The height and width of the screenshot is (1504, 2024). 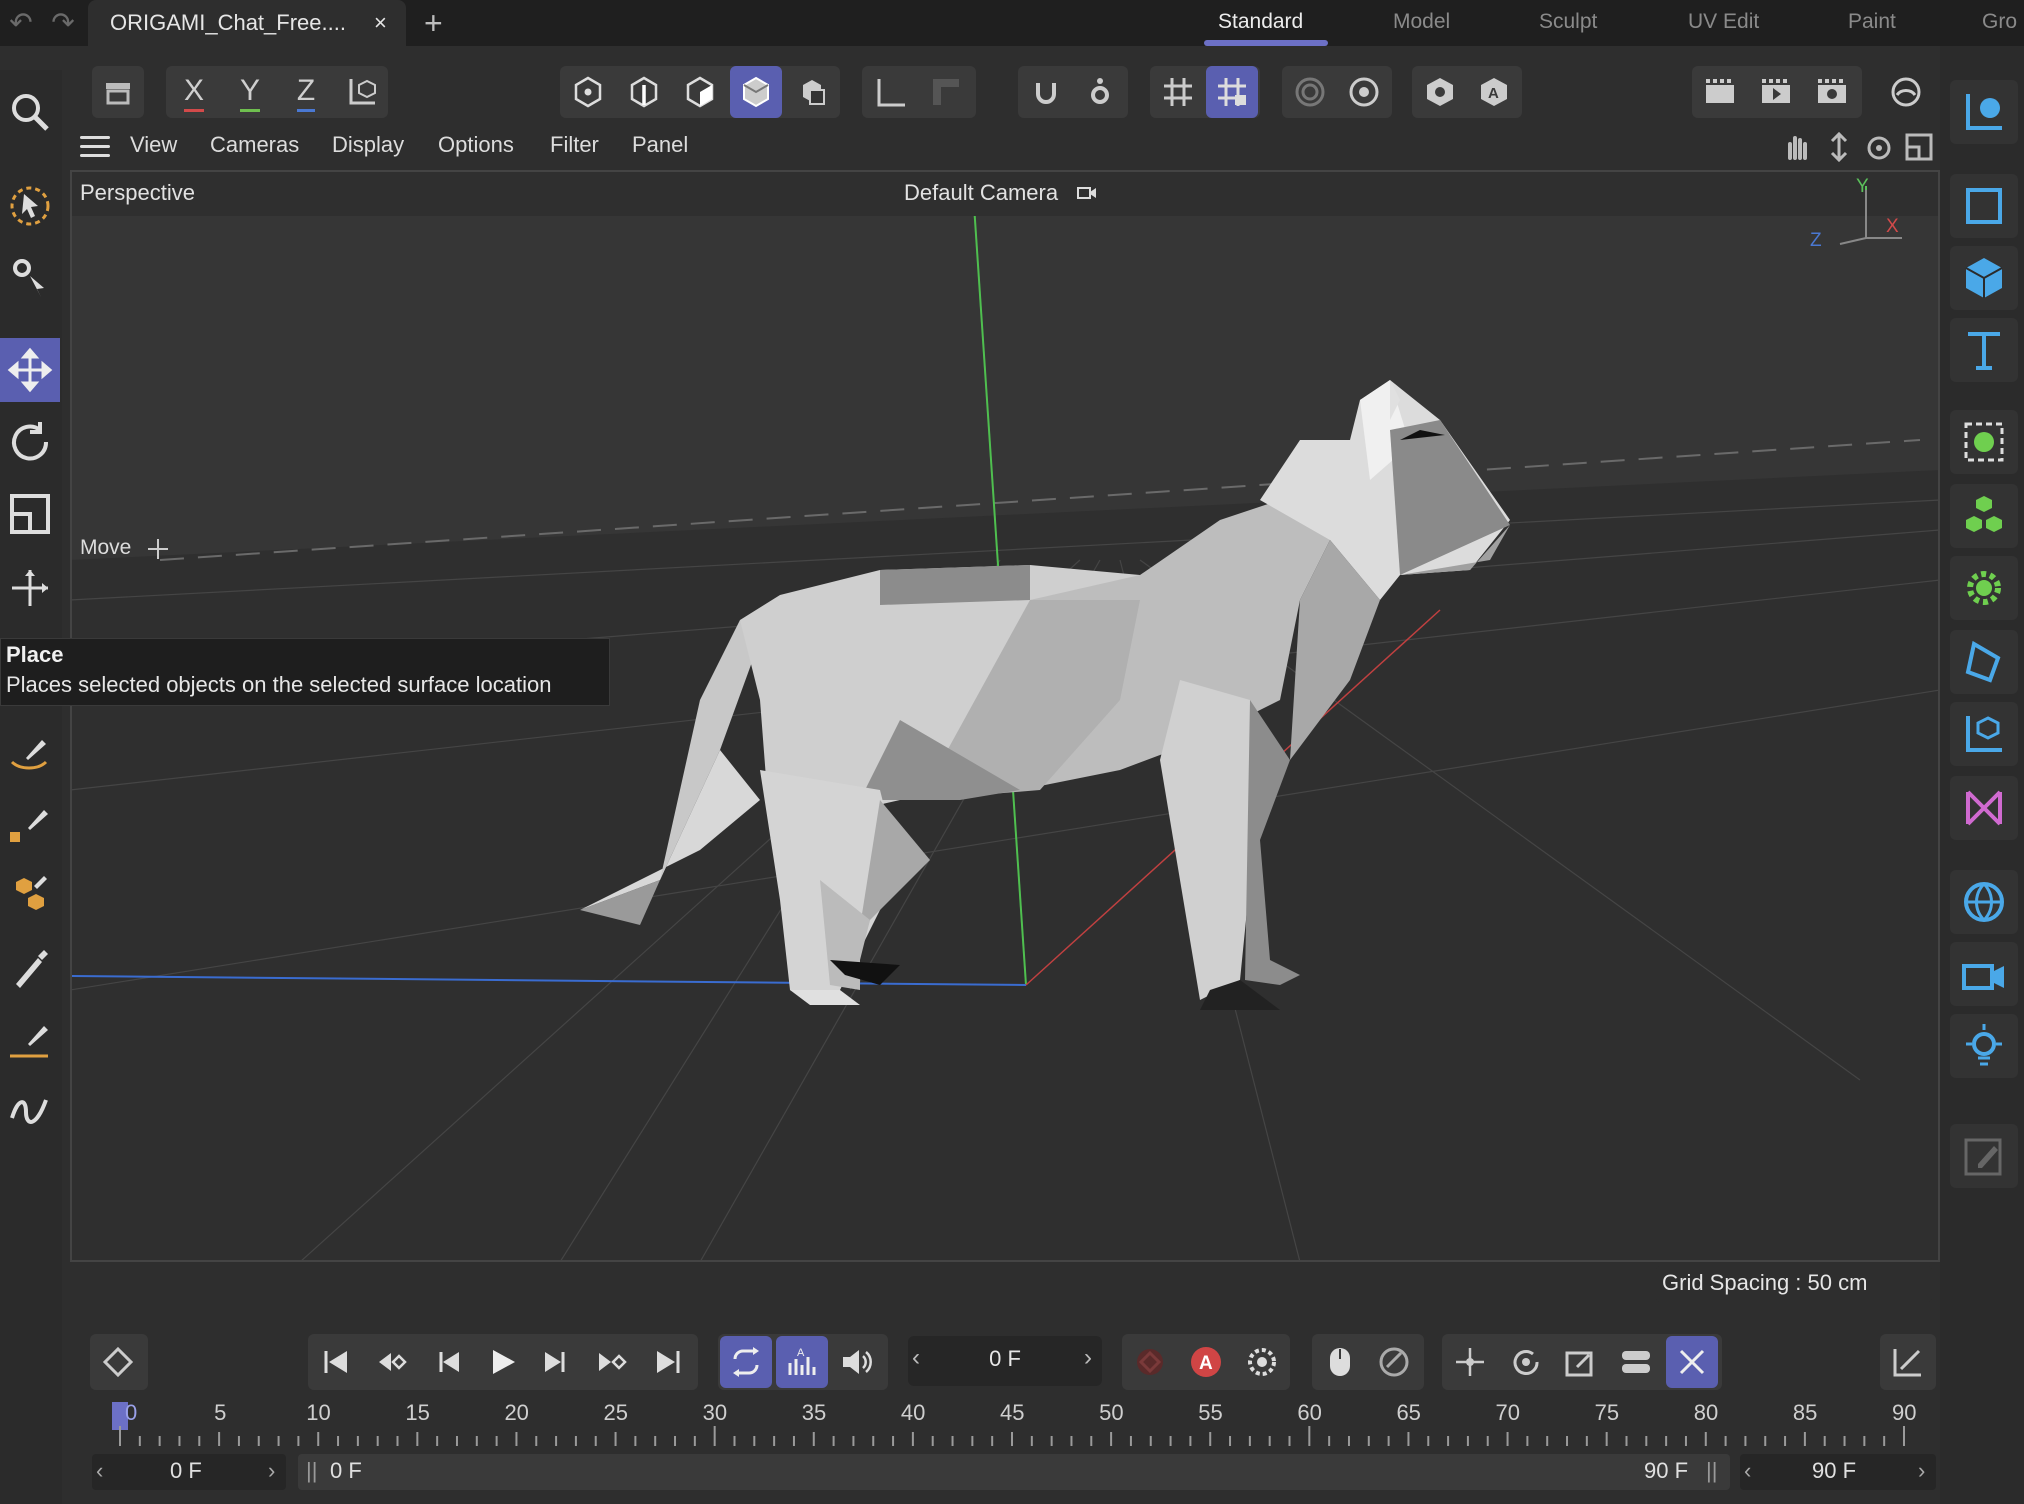 What do you see at coordinates (368, 145) in the screenshot?
I see `menu-display: Display` at bounding box center [368, 145].